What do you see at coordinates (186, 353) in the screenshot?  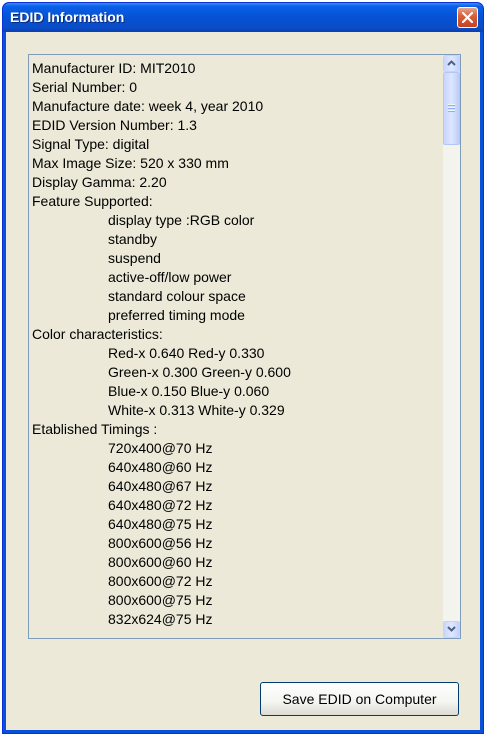 I see `edid-line: Red-x 0.640 Red-y 0.330` at bounding box center [186, 353].